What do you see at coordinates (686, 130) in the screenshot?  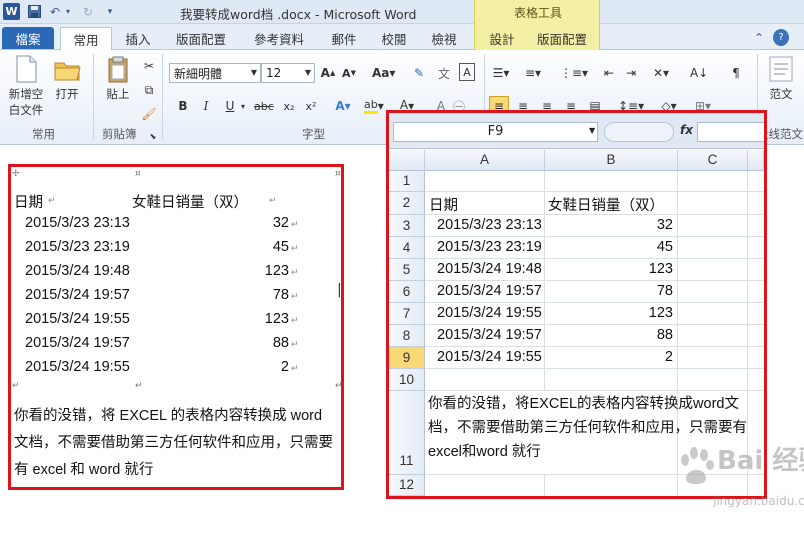 I see `insert-function-icon: fx` at bounding box center [686, 130].